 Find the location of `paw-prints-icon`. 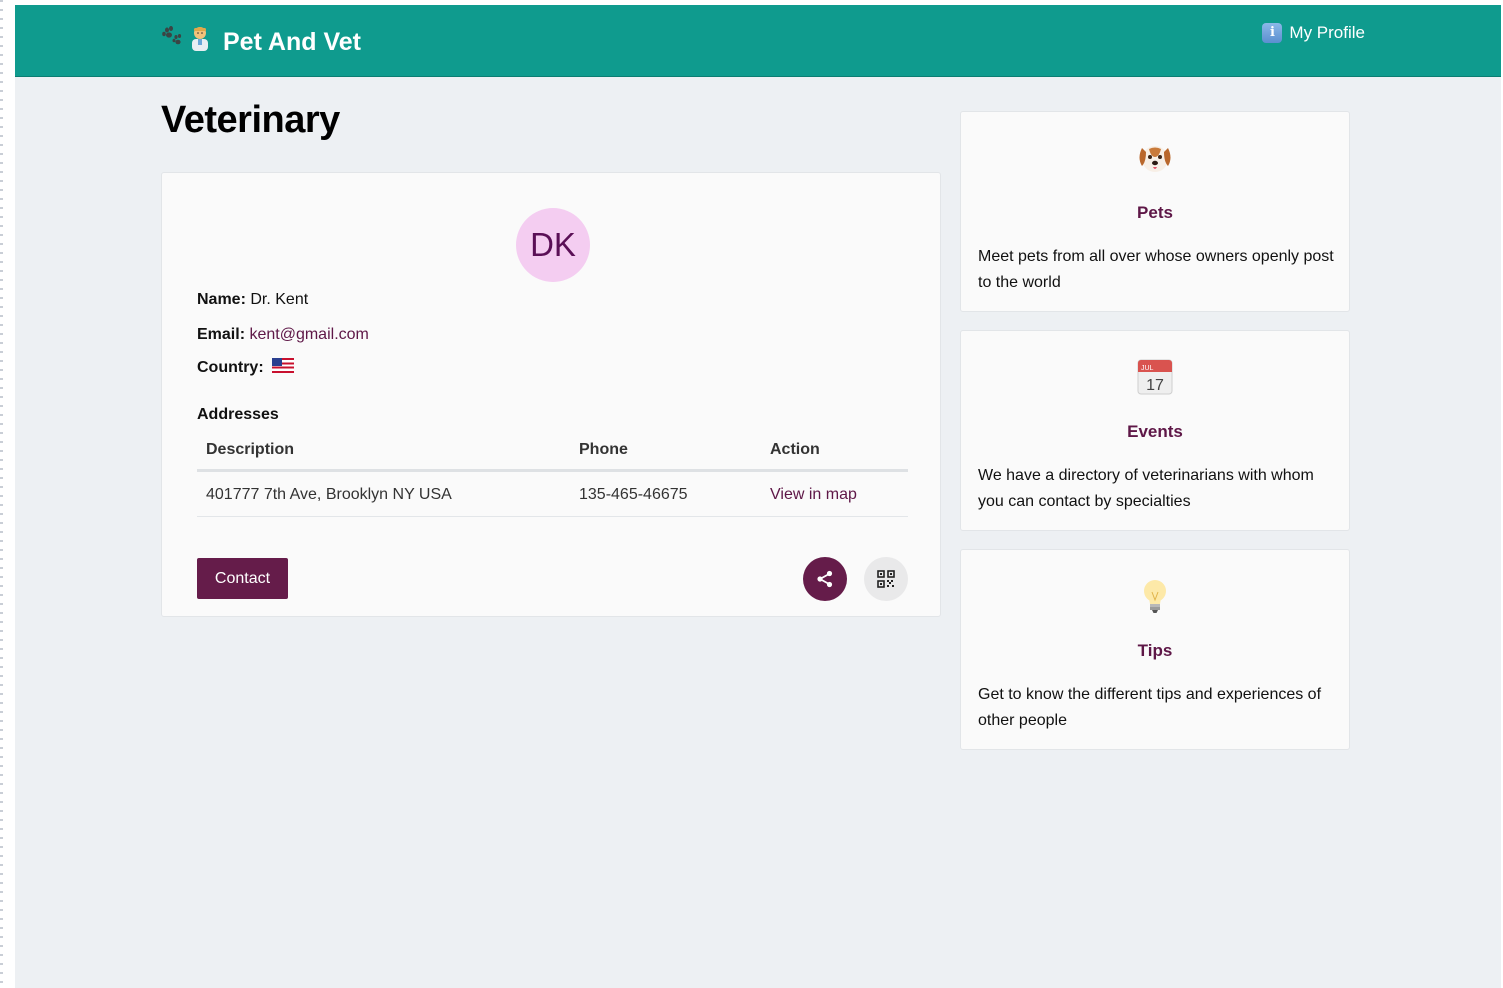

paw-prints-icon is located at coordinates (172, 42).